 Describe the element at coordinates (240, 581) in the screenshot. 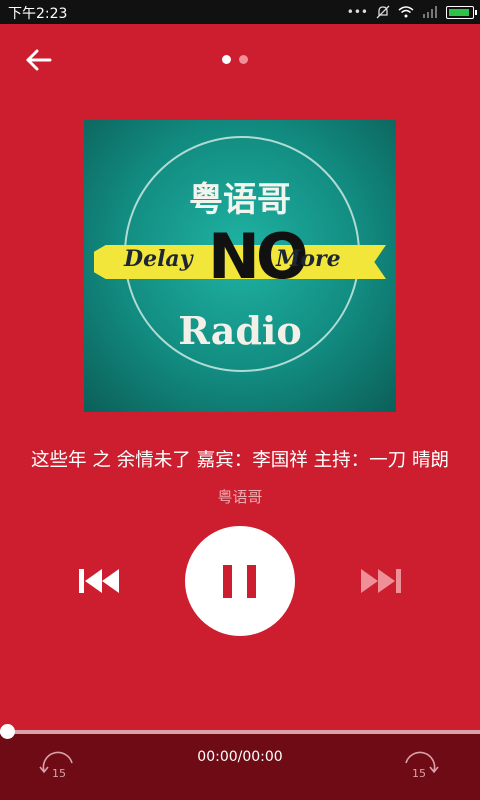

I see `pause-button` at that location.